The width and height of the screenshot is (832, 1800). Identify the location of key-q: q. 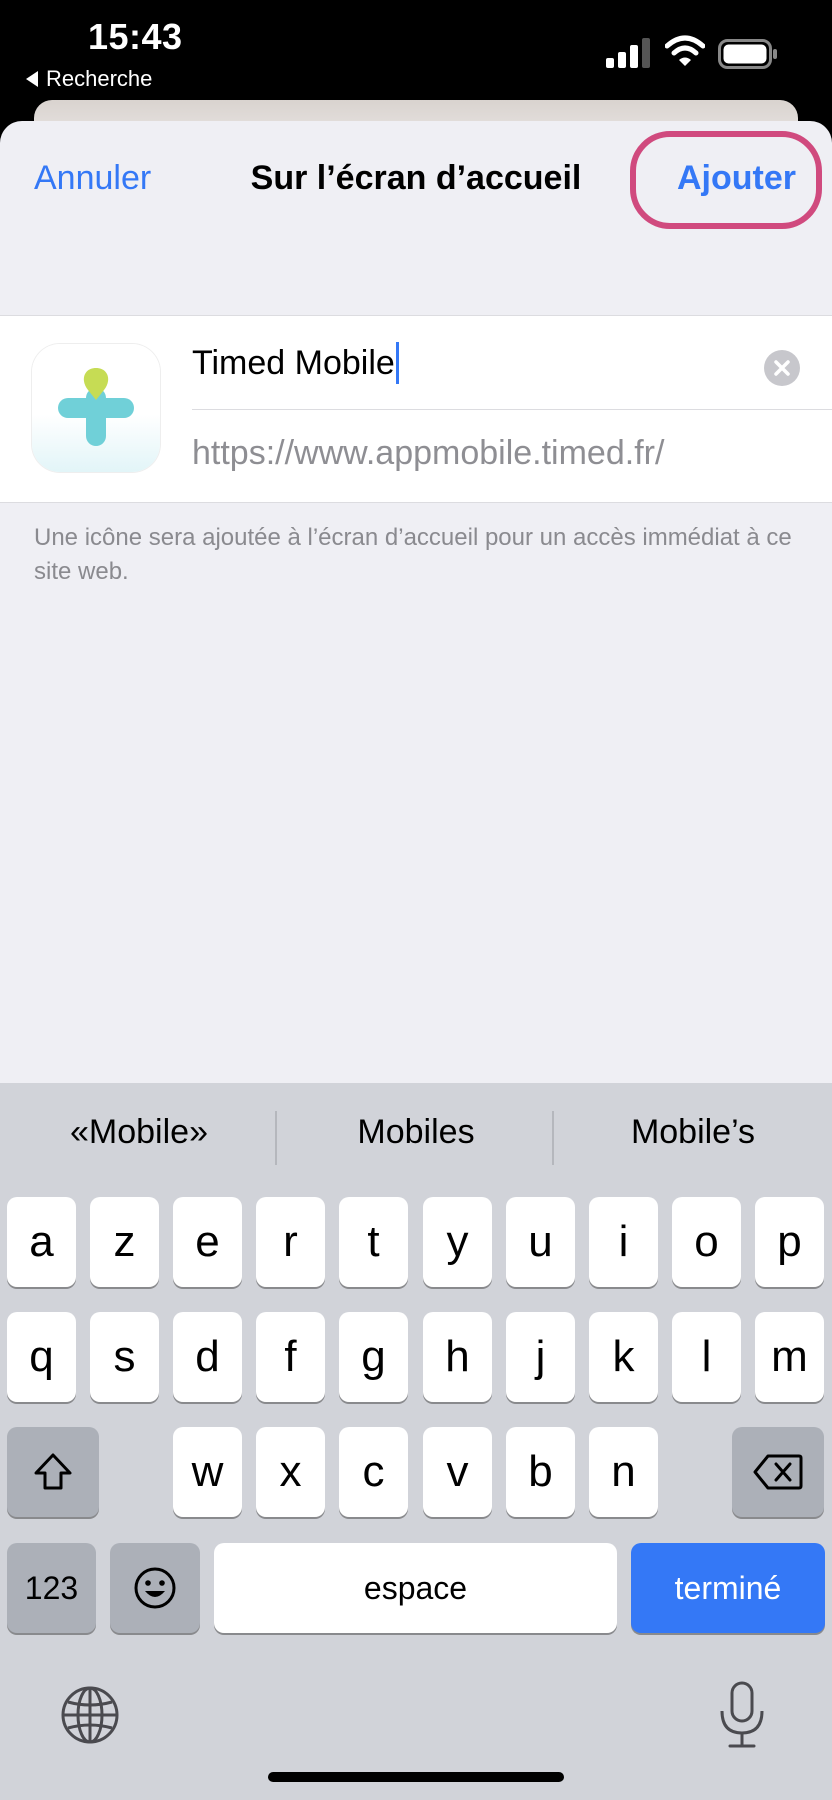
(41, 1357).